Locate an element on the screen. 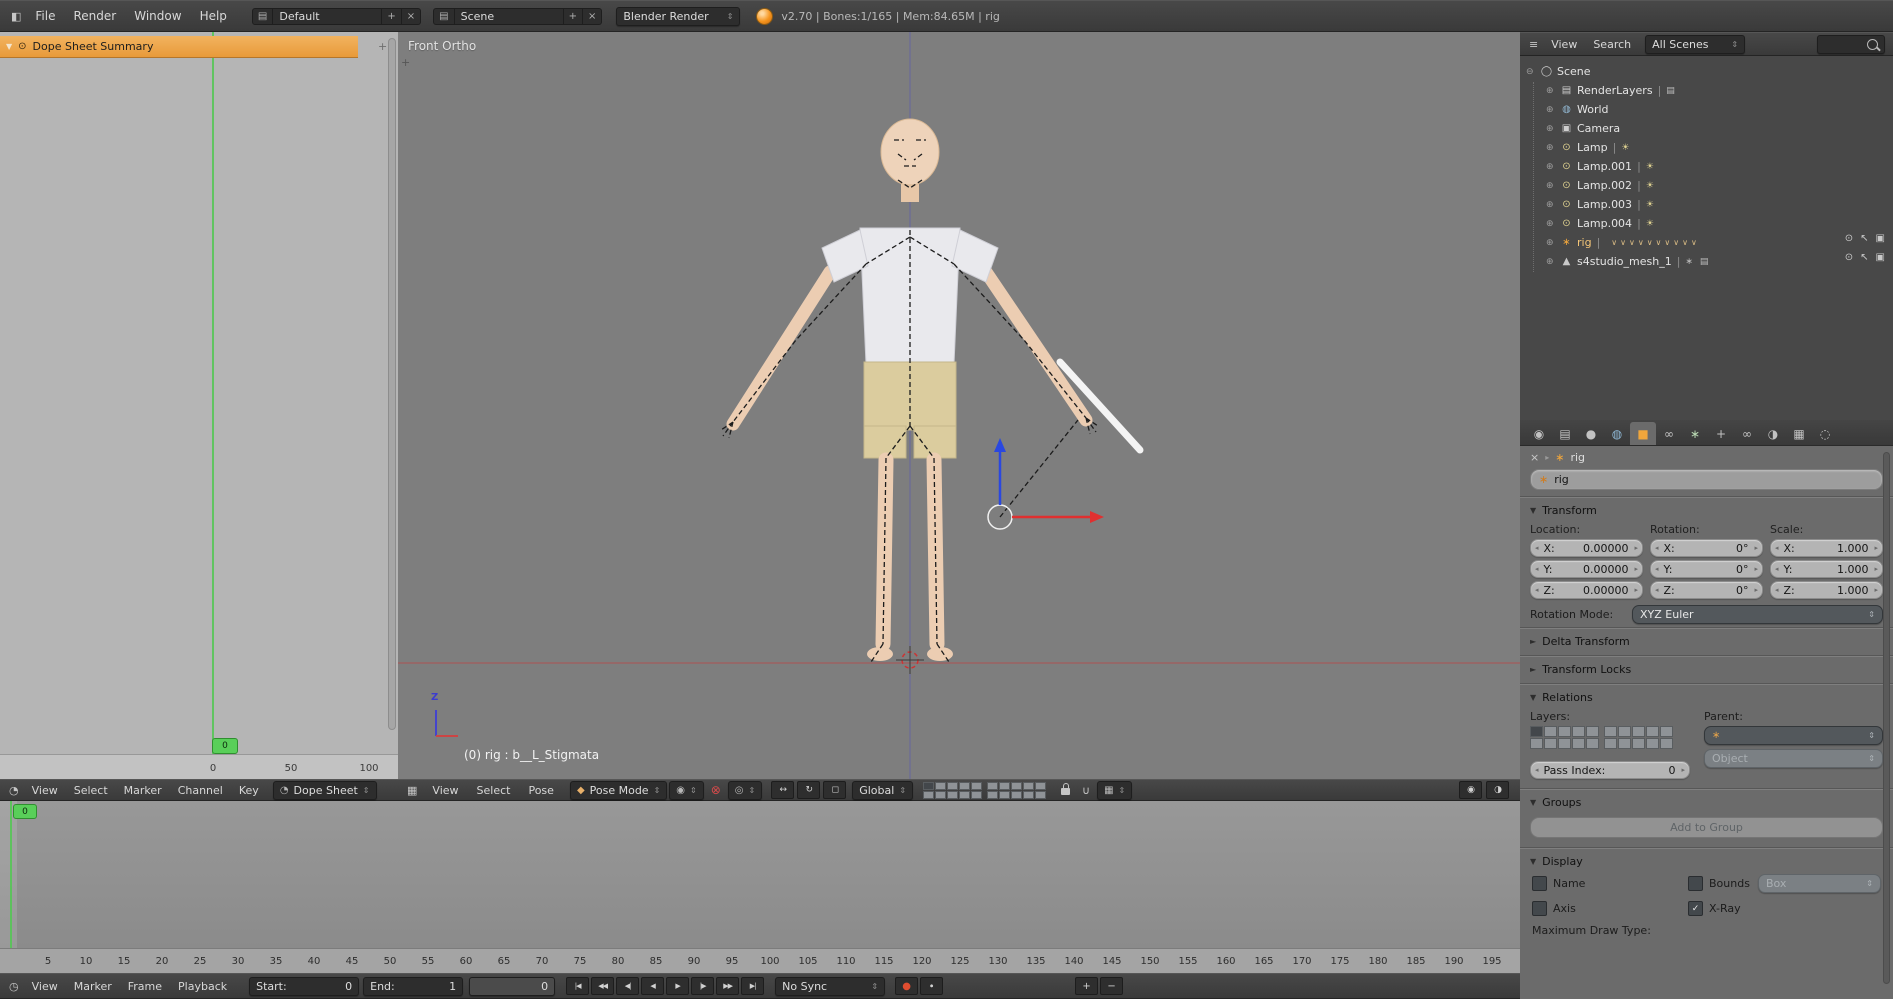 The width and height of the screenshot is (1893, 999). render-layer-data-icon: ▤ is located at coordinates (1670, 91).